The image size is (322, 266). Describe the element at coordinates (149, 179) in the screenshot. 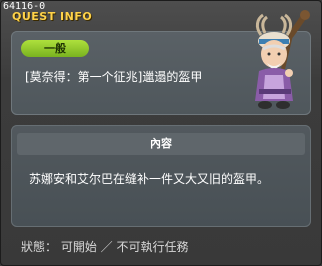

I see `quest-description: 苏娜安和艾尔巴在缝补一件又大又旧的盔甲。` at that location.